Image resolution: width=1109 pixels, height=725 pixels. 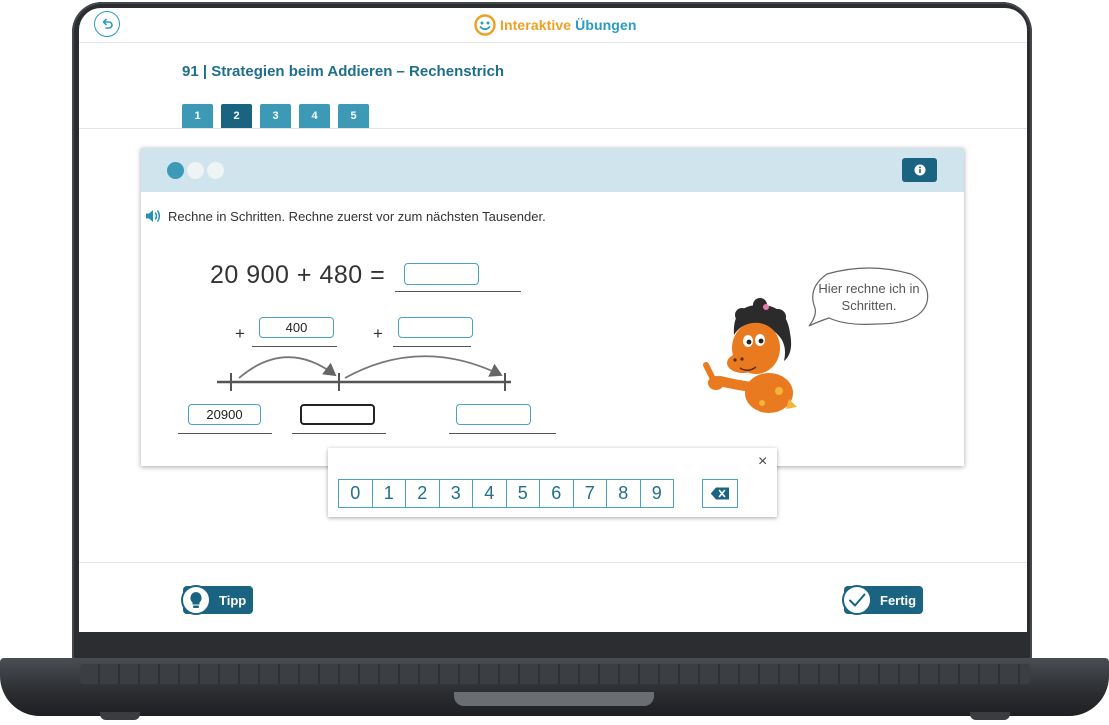 What do you see at coordinates (441, 274) in the screenshot?
I see `result-input` at bounding box center [441, 274].